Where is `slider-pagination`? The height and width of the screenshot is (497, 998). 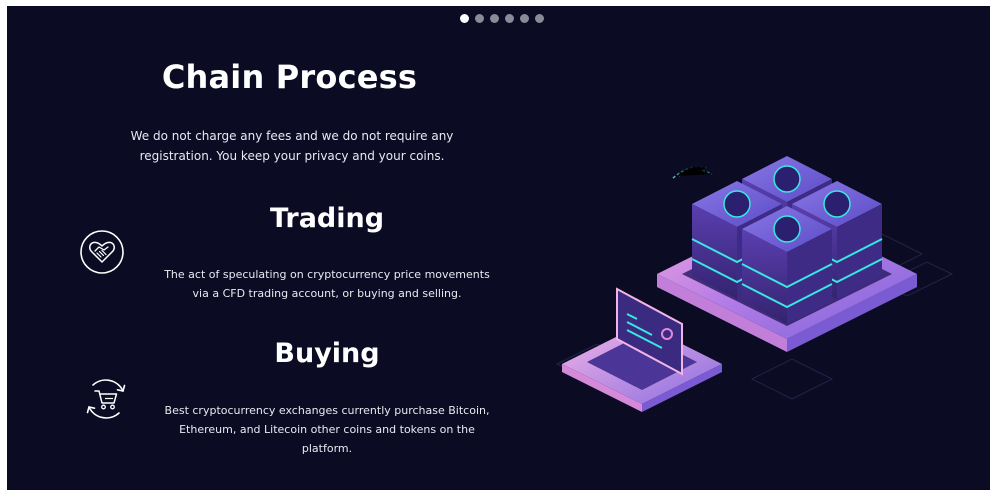
slider-pagination is located at coordinates (502, 18).